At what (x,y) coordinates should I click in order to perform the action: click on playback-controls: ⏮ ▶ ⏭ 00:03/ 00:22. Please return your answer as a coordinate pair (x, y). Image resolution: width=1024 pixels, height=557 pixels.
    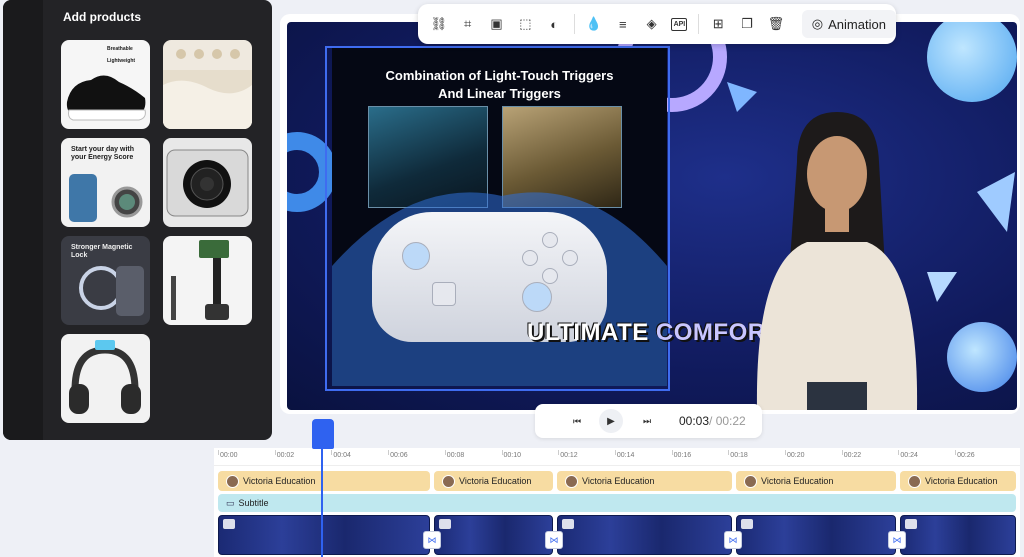
    Looking at the image, I should click on (648, 421).